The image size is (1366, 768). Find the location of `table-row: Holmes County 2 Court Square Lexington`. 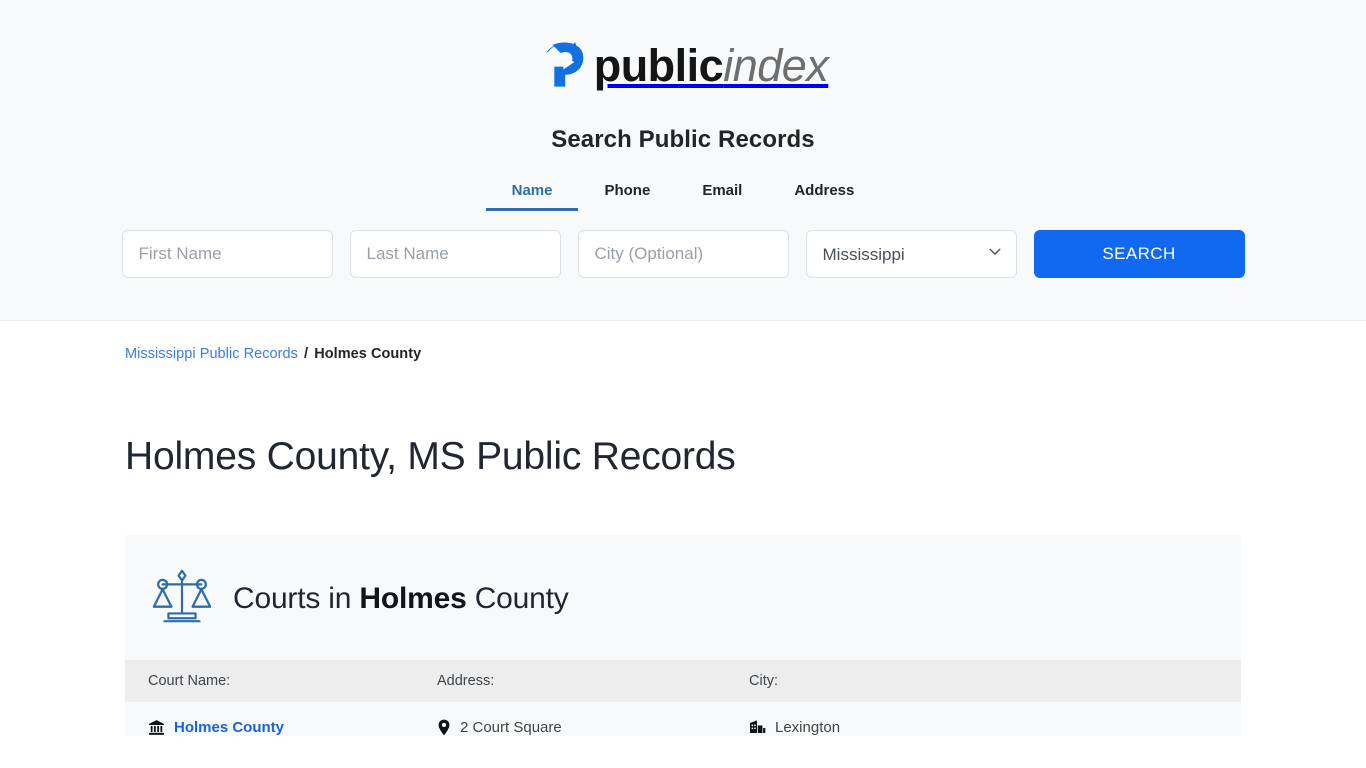

table-row: Holmes County 2 Court Square Lexington is located at coordinates (683, 719).